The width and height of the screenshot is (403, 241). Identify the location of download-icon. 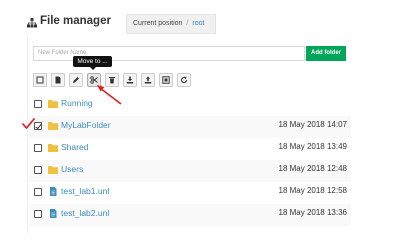
(130, 80).